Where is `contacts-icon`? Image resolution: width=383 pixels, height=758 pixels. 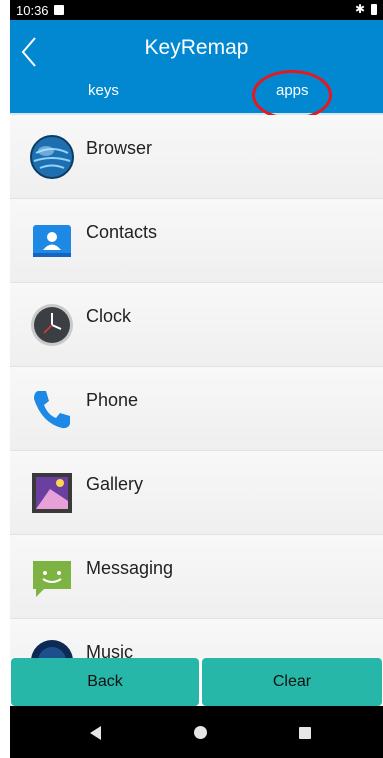
contacts-icon is located at coordinates (52, 241).